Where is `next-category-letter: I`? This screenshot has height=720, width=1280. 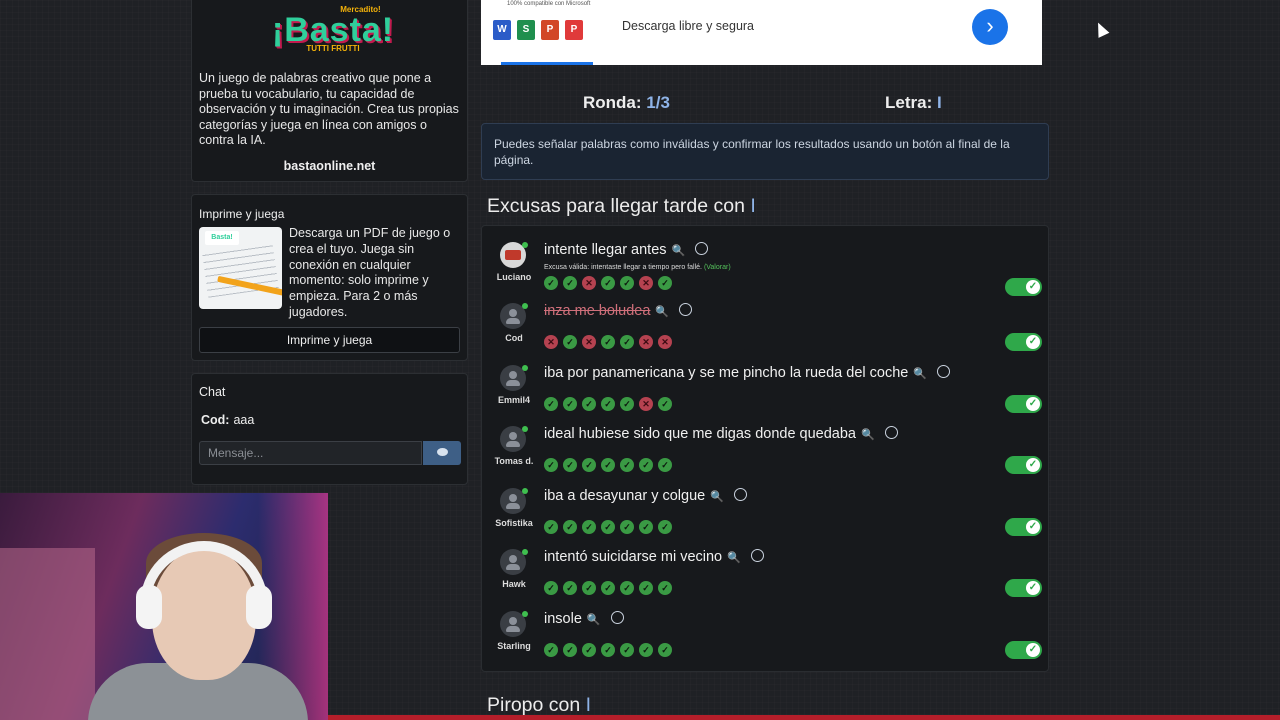 next-category-letter: I is located at coordinates (588, 705).